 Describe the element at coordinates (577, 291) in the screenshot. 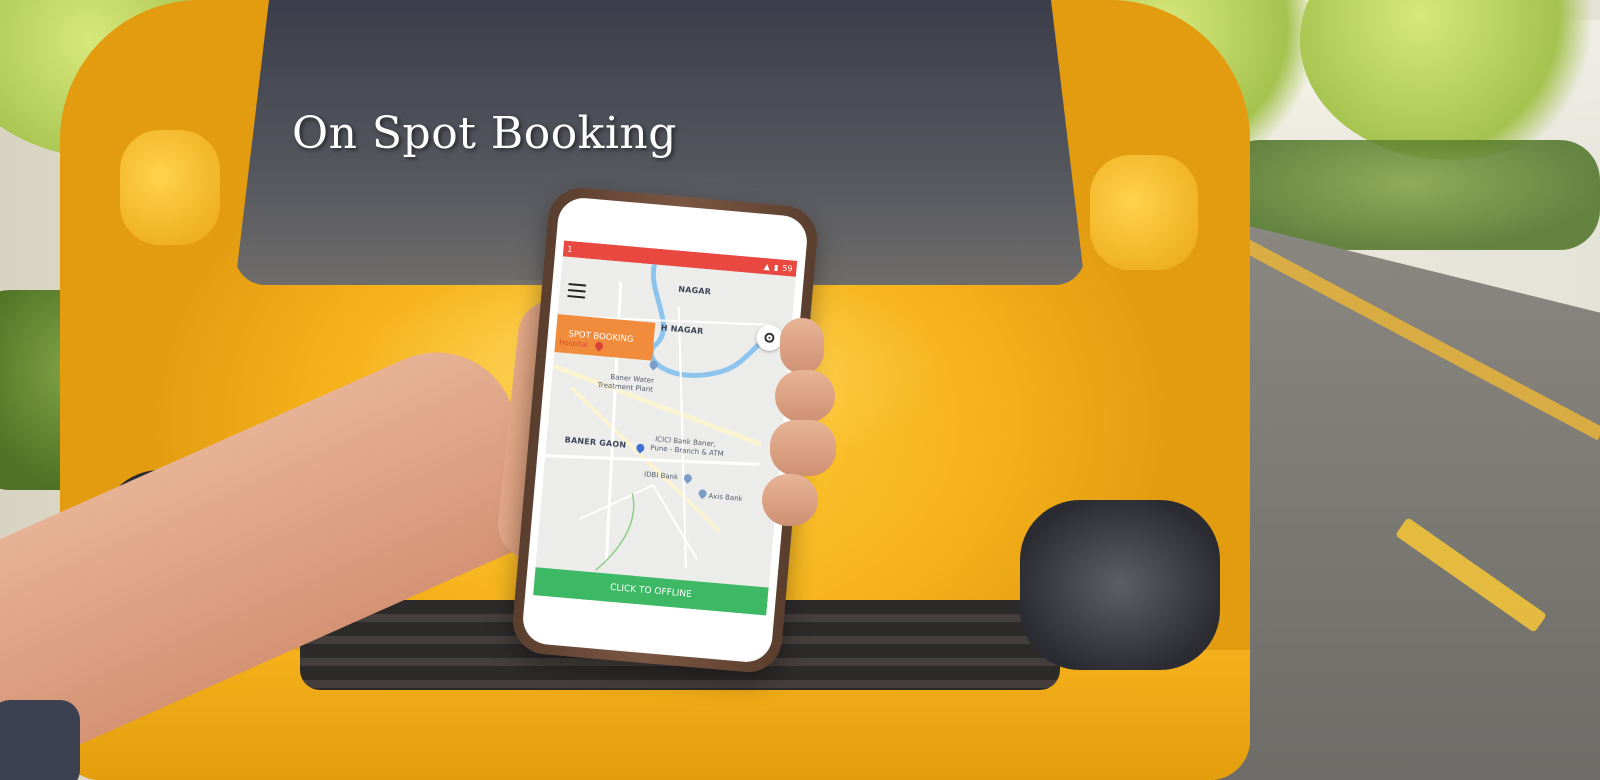

I see `menu-icon` at that location.